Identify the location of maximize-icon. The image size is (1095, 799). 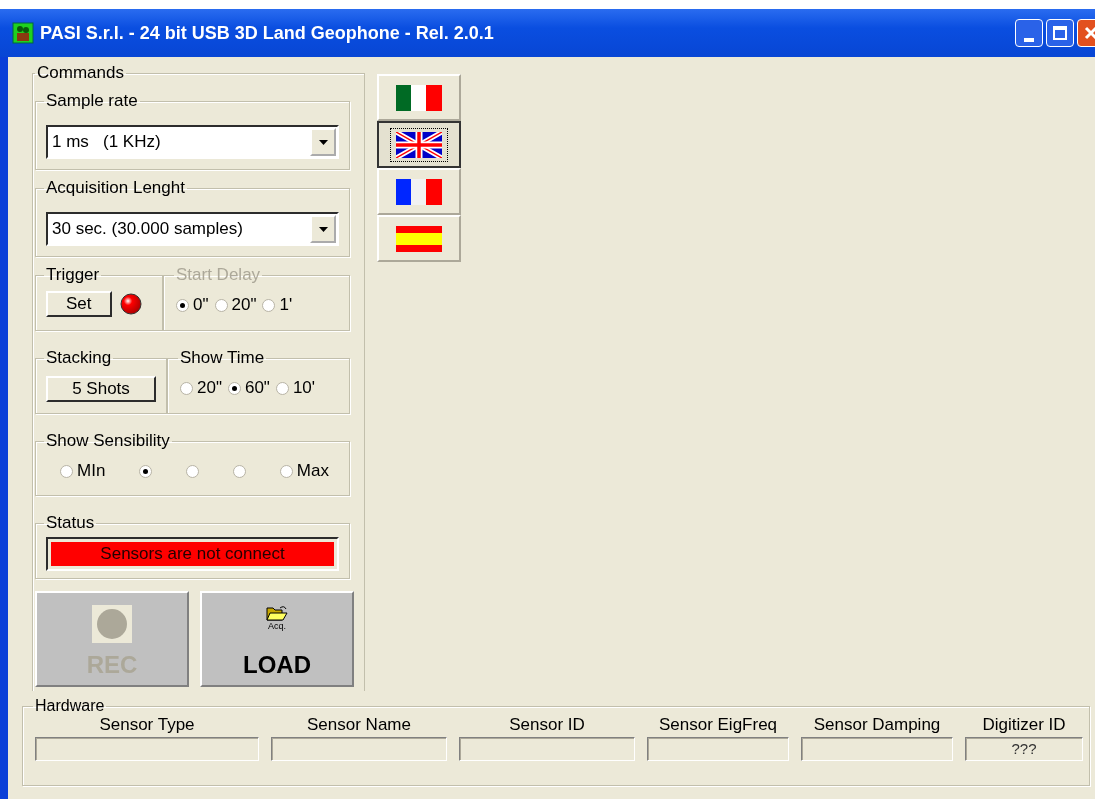
(1060, 33).